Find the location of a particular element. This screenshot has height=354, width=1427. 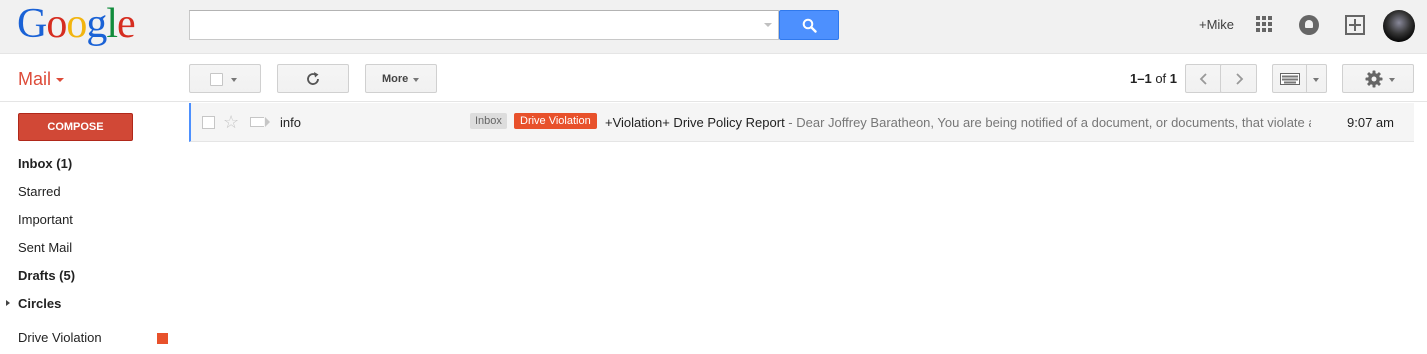

more-label: More is located at coordinates (395, 79).